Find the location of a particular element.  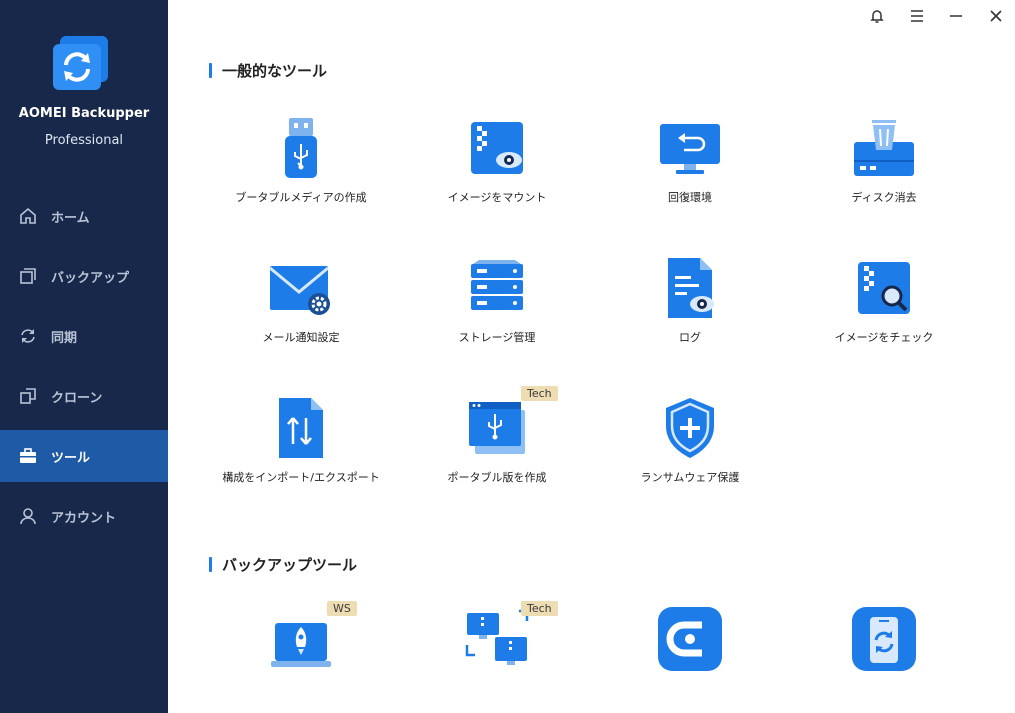

tool-log: ログ is located at coordinates (690, 315).